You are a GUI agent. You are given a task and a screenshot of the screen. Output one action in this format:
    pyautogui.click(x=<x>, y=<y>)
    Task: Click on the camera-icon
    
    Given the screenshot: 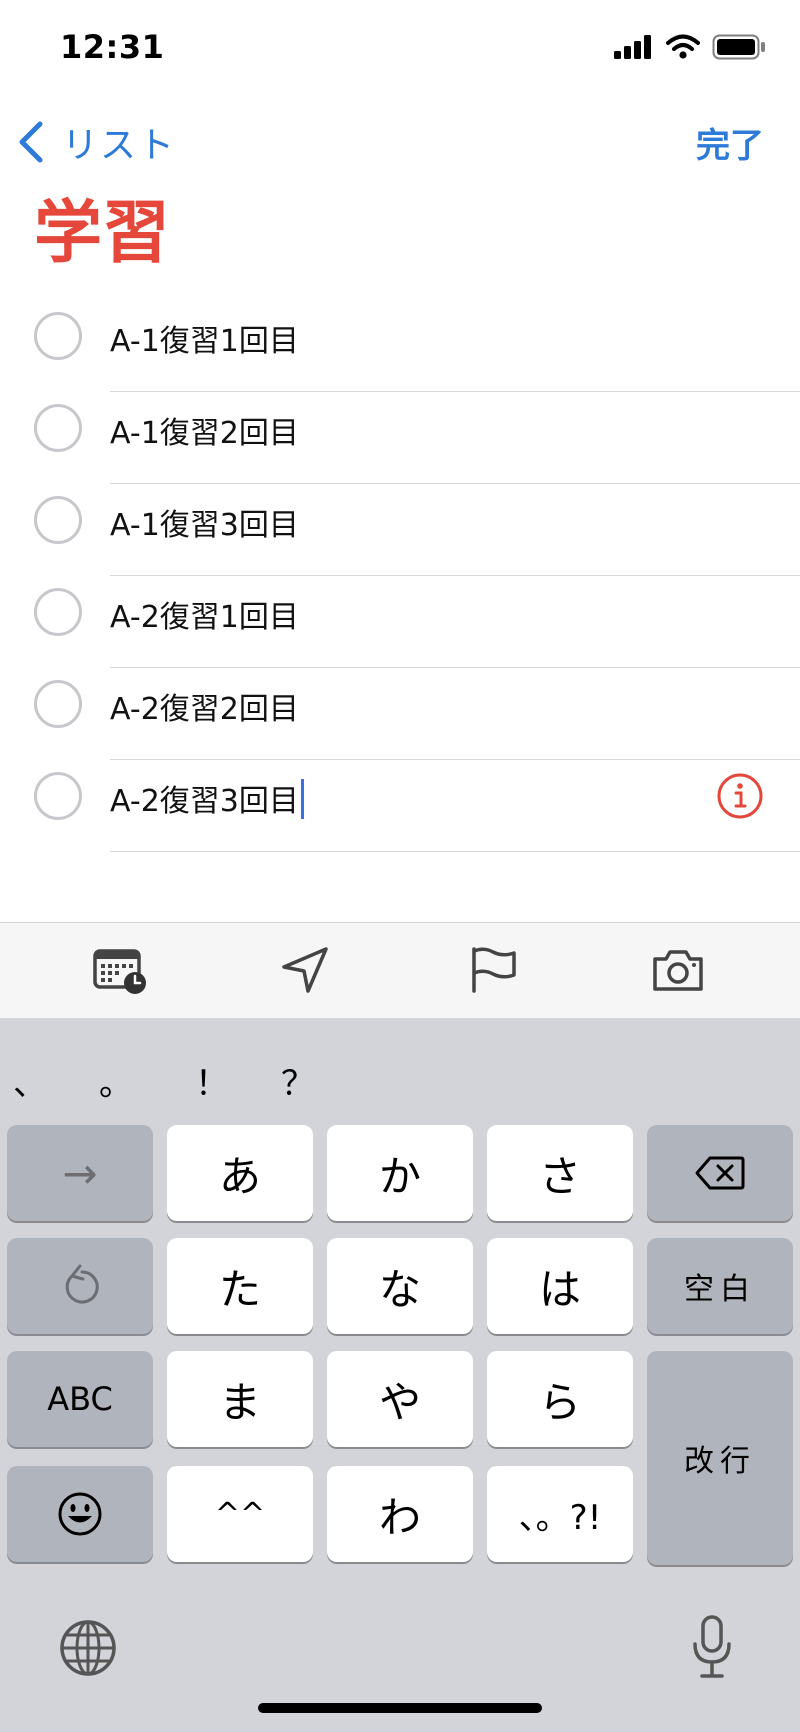 What is the action you would take?
    pyautogui.click(x=678, y=970)
    